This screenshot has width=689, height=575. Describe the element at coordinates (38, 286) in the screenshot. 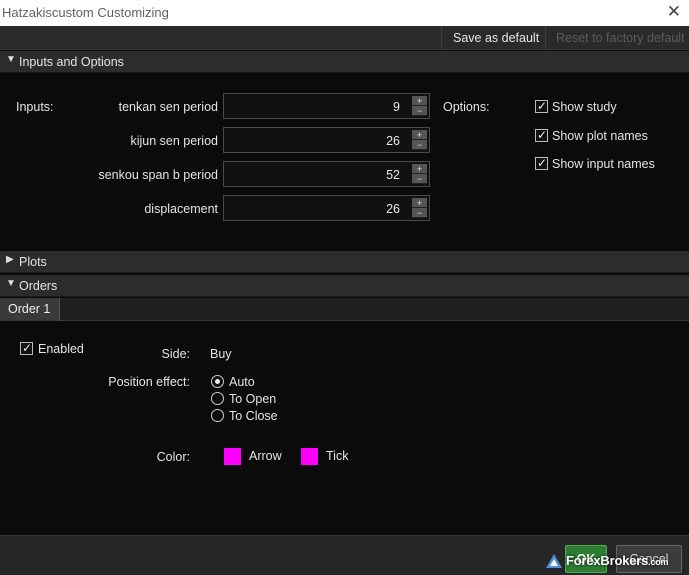

I see `section-label: Orders` at that location.